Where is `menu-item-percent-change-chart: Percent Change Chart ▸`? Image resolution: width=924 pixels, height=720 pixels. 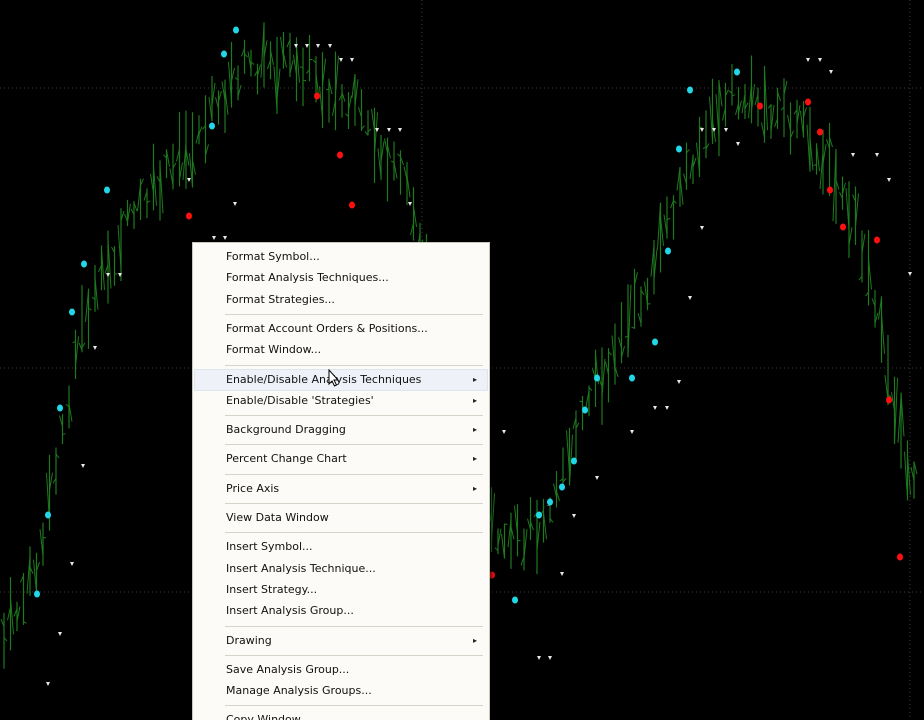
menu-item-percent-change-chart: Percent Change Chart ▸ is located at coordinates (341, 459).